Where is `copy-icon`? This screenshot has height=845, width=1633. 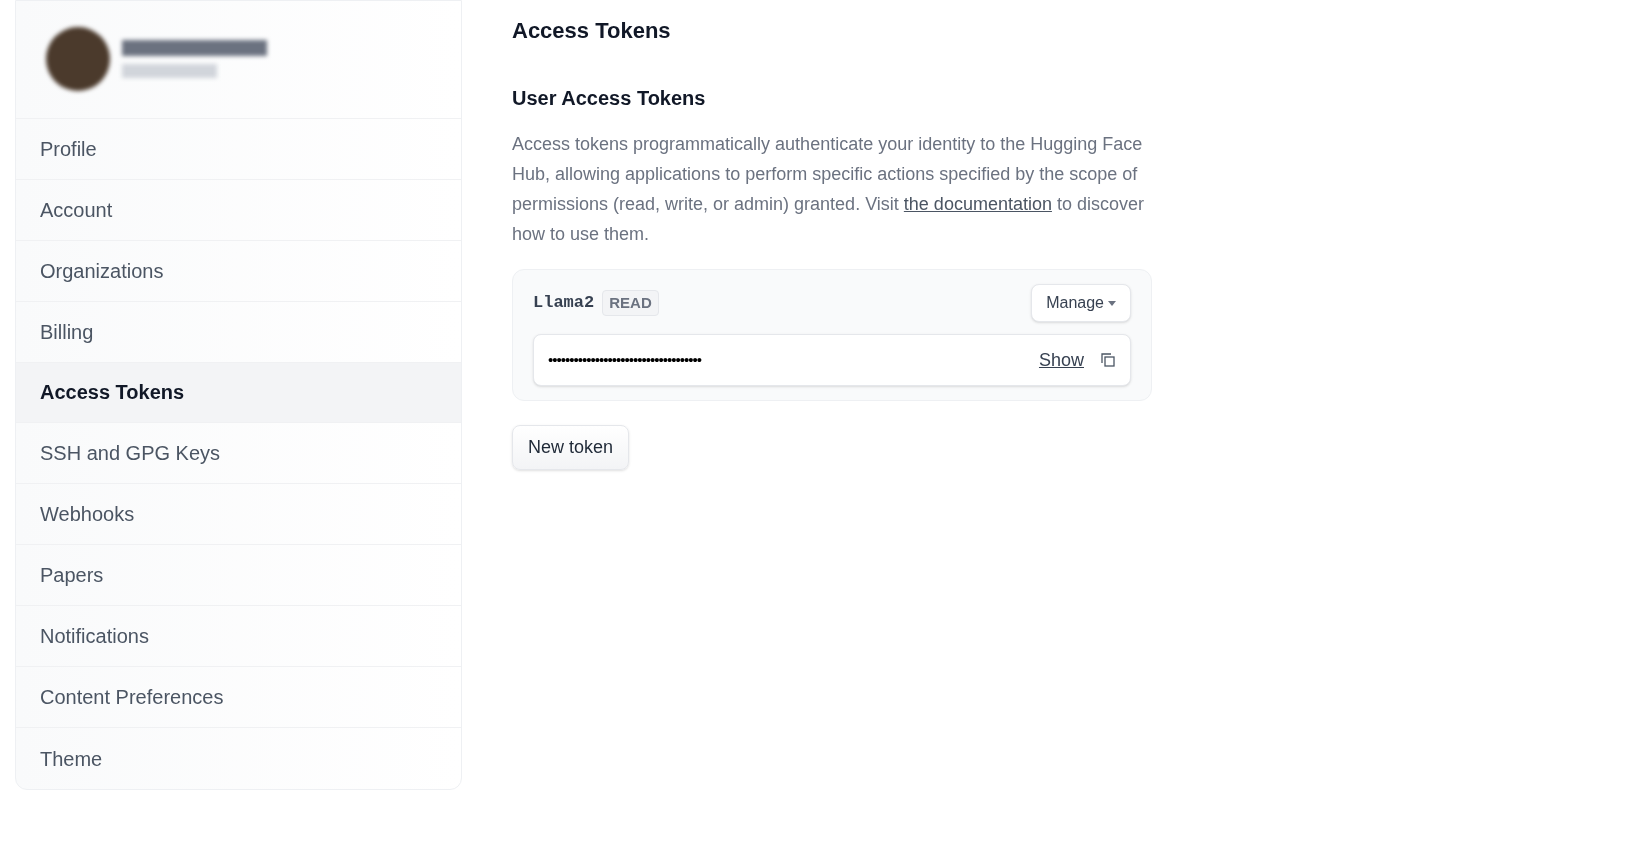 copy-icon is located at coordinates (1108, 360).